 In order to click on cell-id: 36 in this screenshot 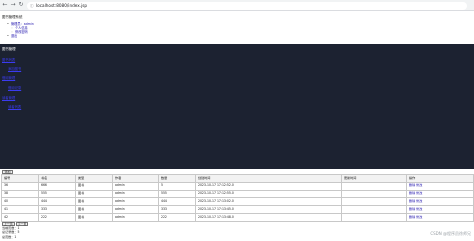, I will do `click(20, 186)`.